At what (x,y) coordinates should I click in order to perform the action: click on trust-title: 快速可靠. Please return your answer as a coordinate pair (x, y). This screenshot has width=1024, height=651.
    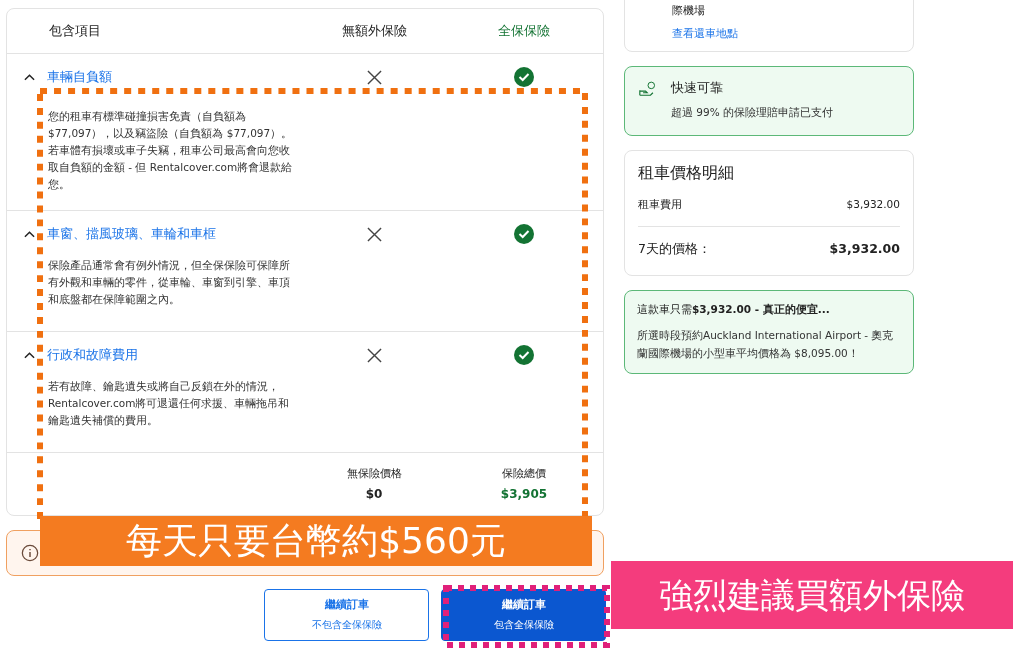
    Looking at the image, I should click on (697, 88).